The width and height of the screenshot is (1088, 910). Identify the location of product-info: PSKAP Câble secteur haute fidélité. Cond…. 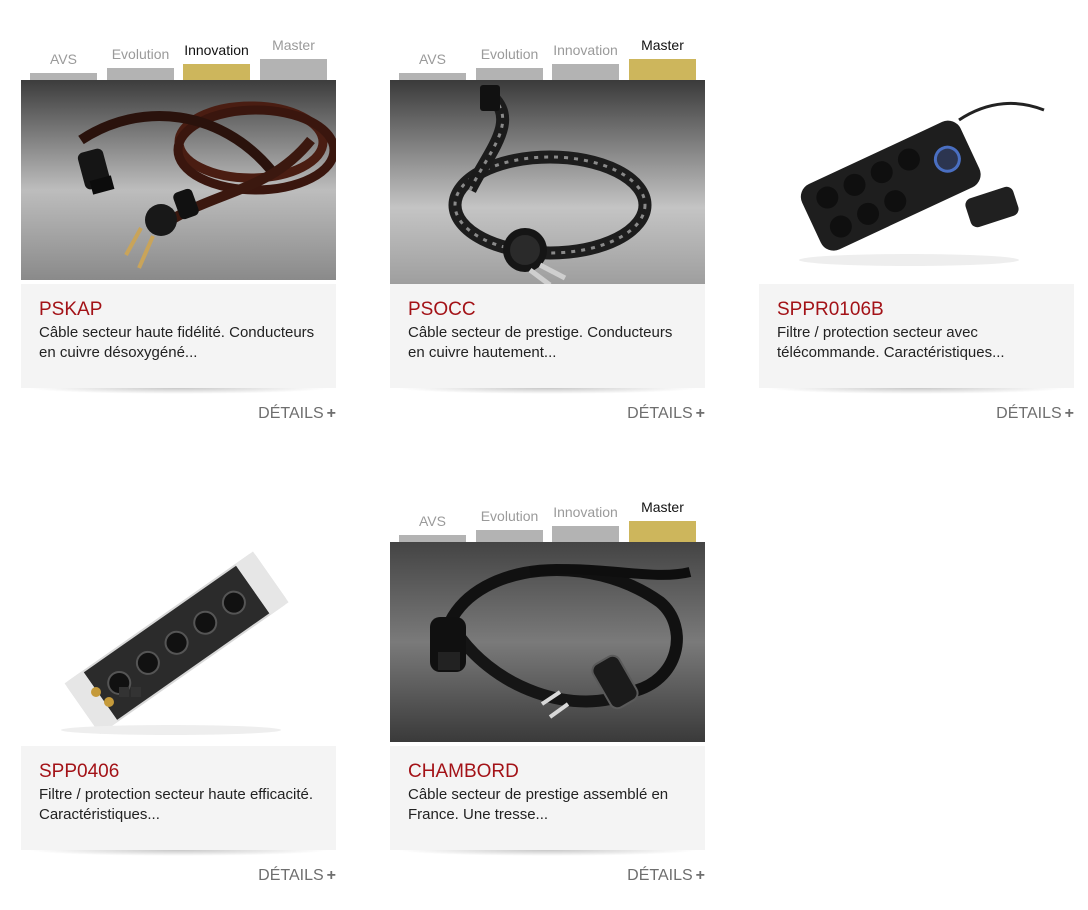
(178, 339).